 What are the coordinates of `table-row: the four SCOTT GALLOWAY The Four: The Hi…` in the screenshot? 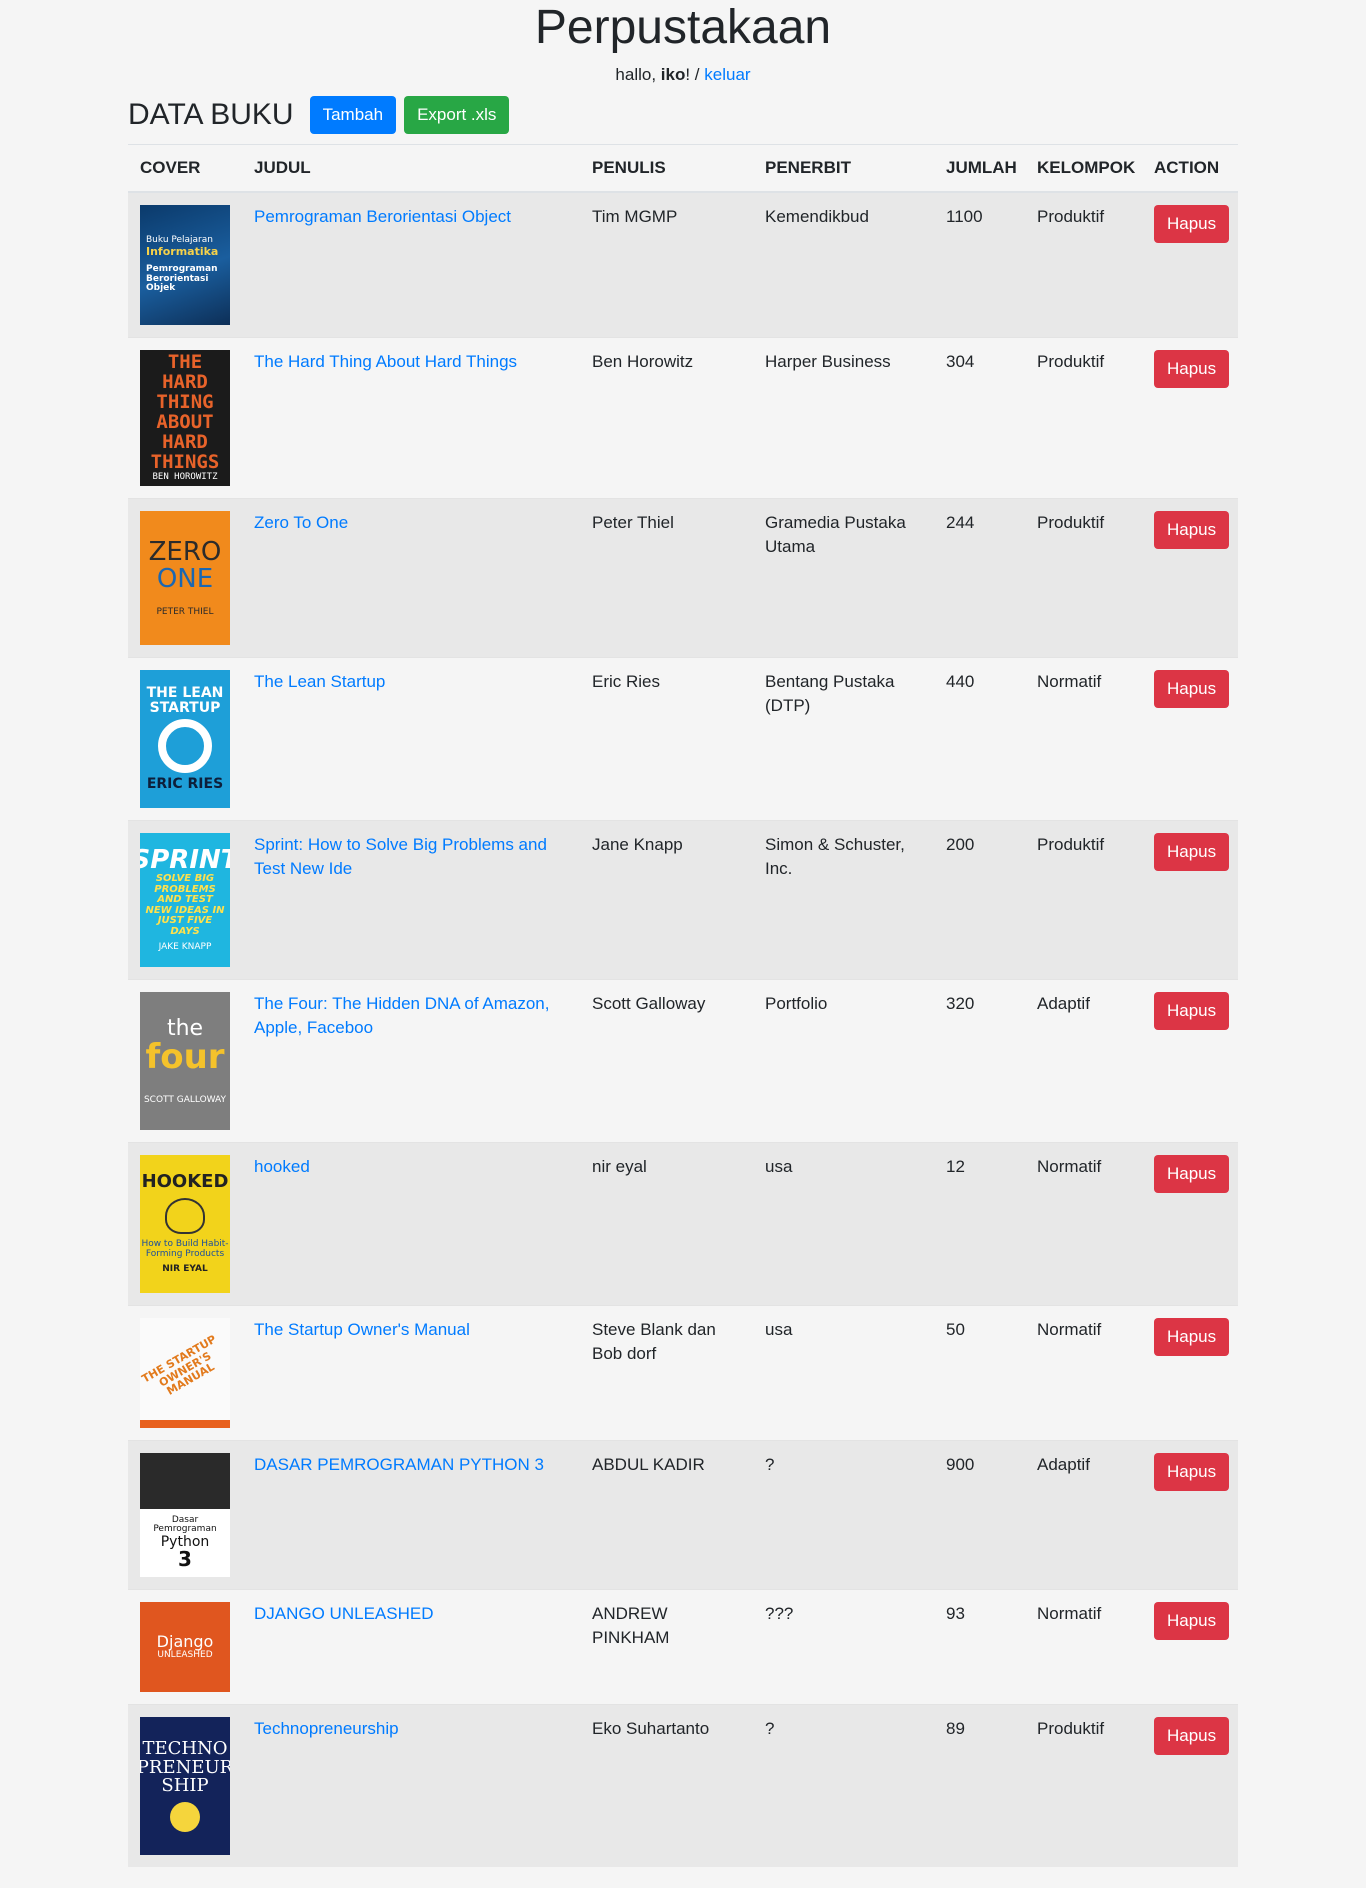 It's located at (683, 1061).